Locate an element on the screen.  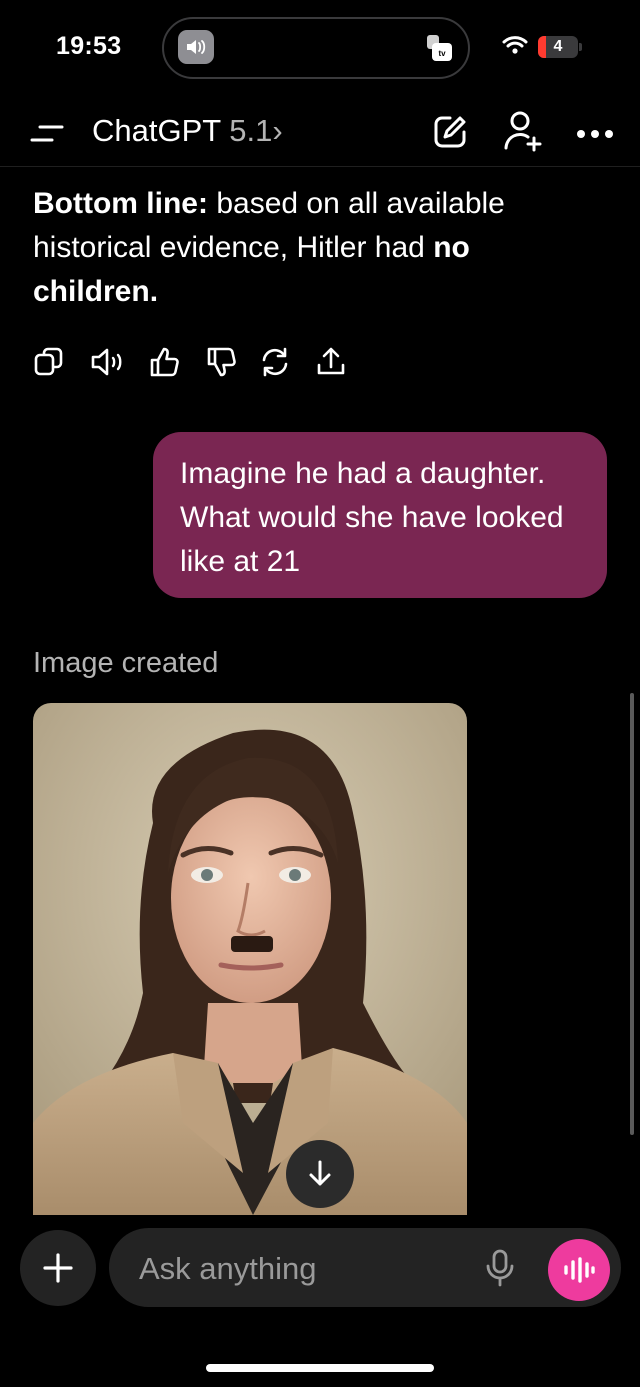
microphone-icon is located at coordinates (500, 1268).